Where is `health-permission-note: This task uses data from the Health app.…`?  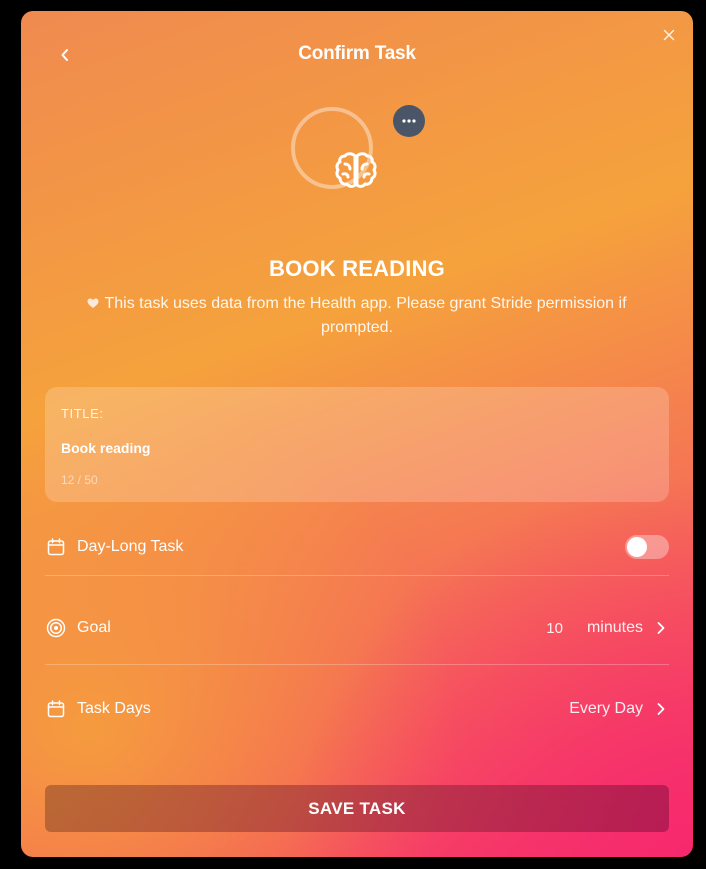 health-permission-note: This task uses data from the Health app.… is located at coordinates (357, 316).